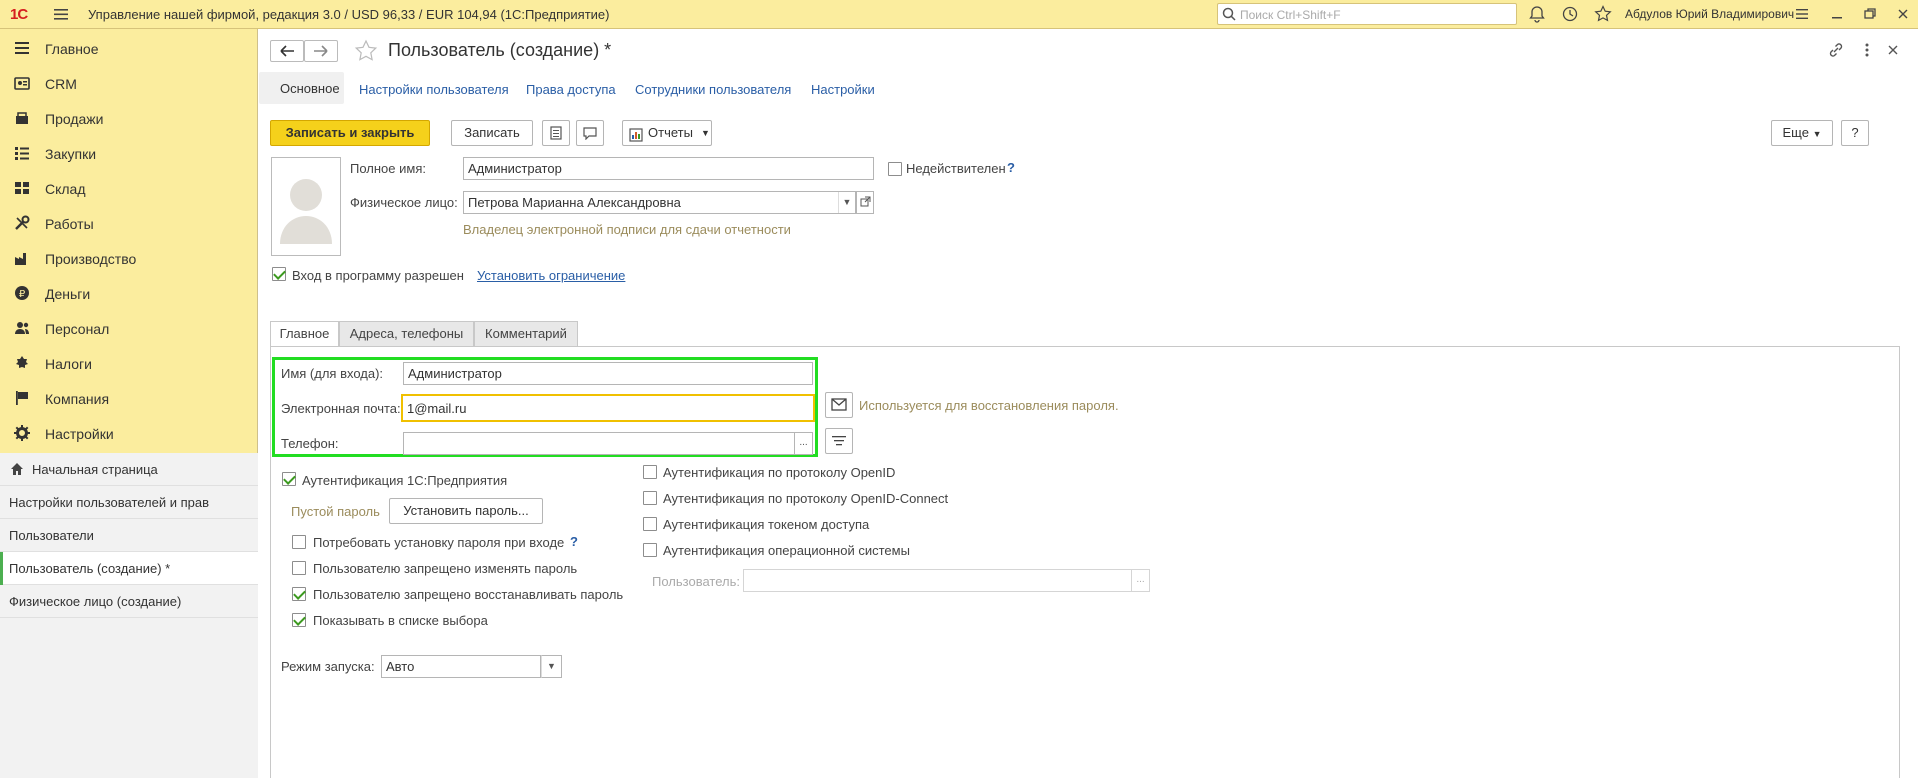 This screenshot has height=778, width=1918. I want to click on purchases-icon, so click(22, 153).